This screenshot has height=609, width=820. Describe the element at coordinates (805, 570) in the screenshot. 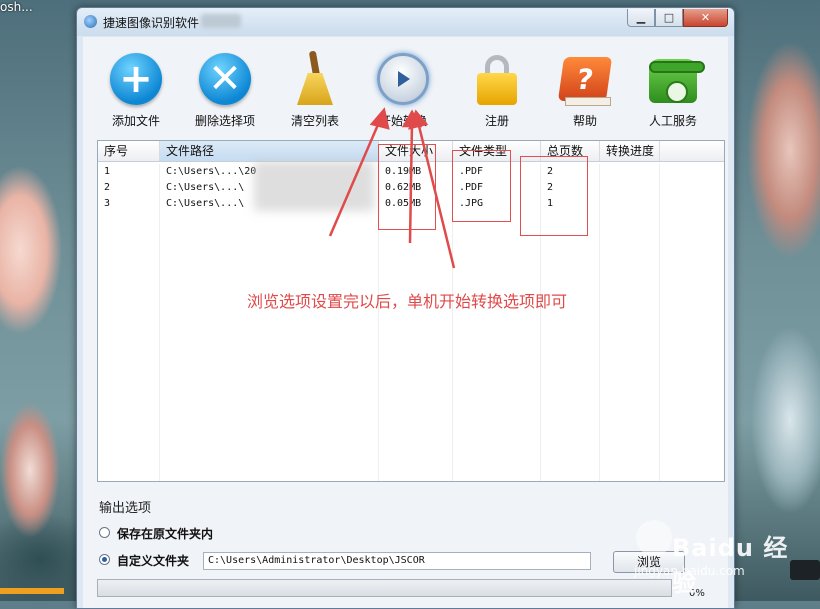

I see `taskbar-item` at that location.